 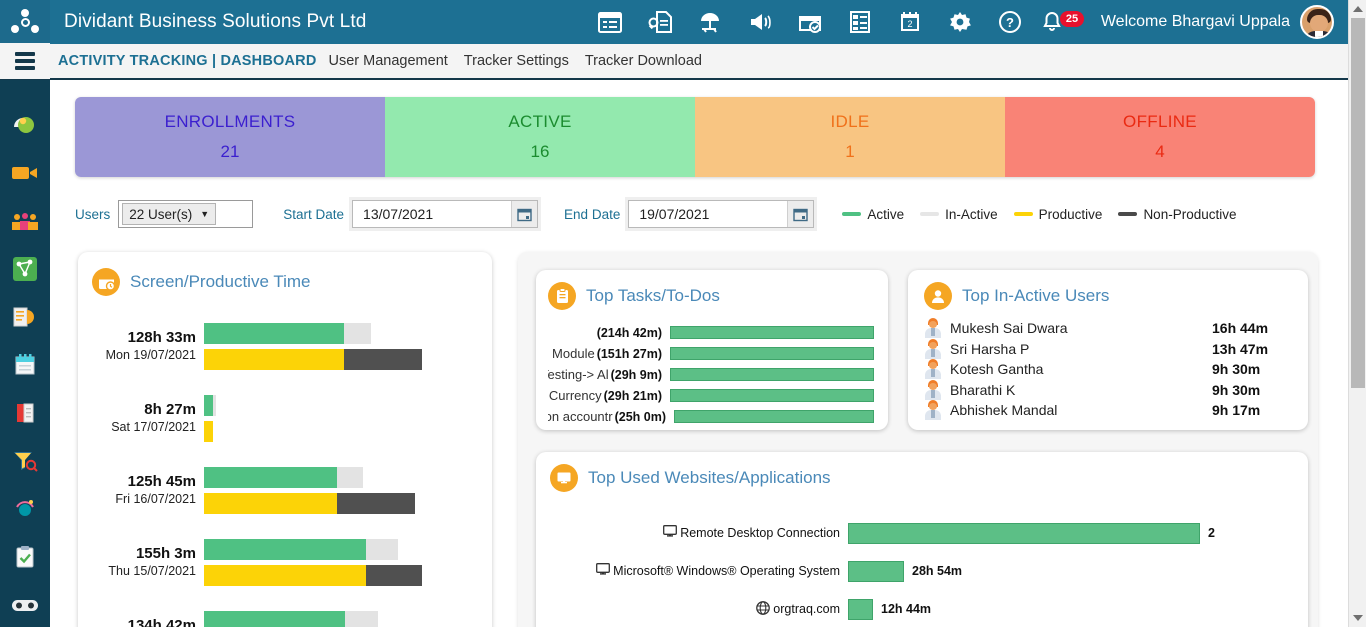 What do you see at coordinates (161, 622) in the screenshot?
I see `row-total: 134h 42m` at bounding box center [161, 622].